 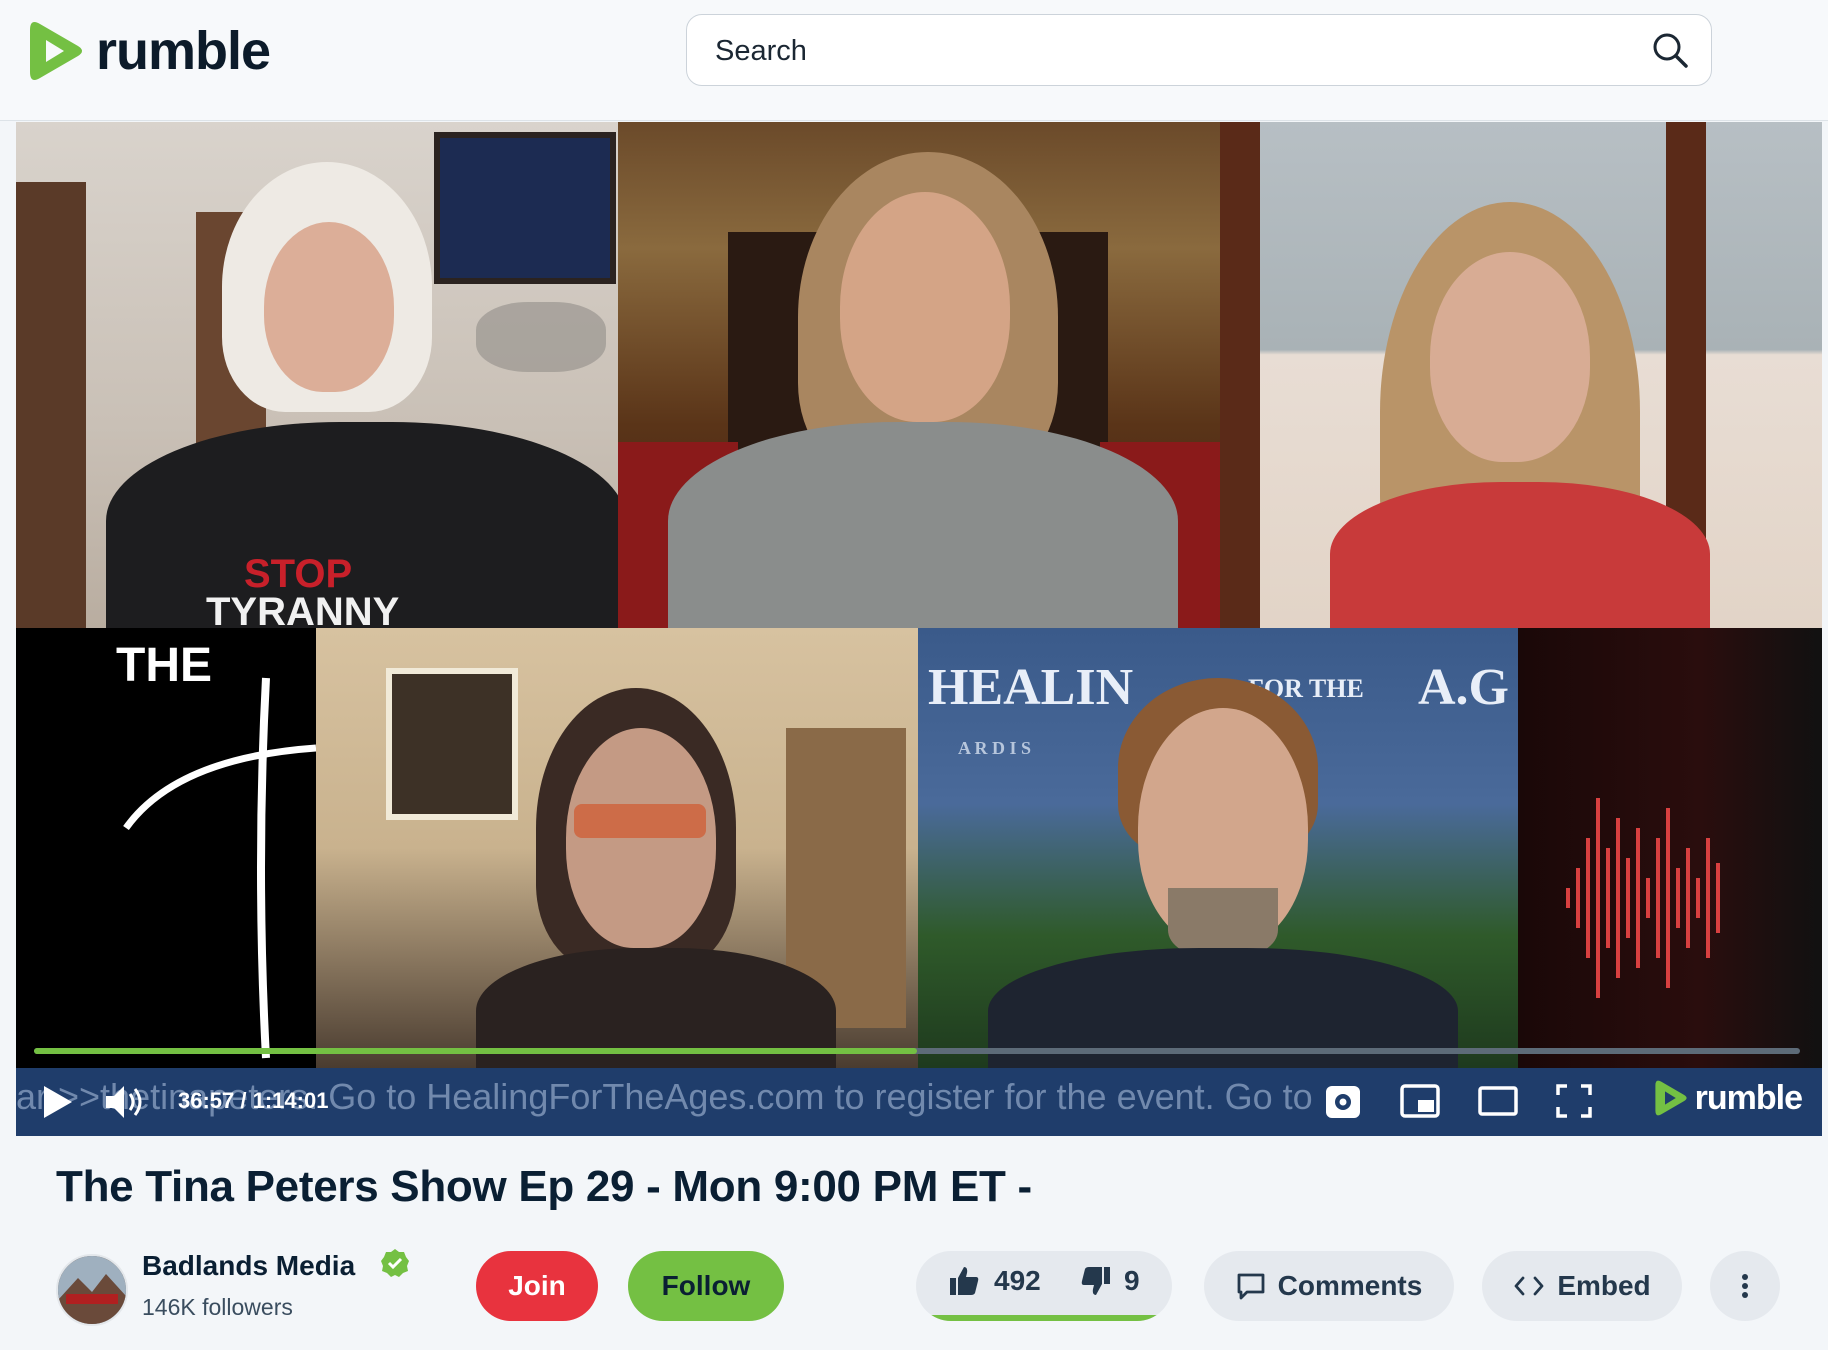 What do you see at coordinates (1574, 1101) in the screenshot?
I see `fullscreen-icon` at bounding box center [1574, 1101].